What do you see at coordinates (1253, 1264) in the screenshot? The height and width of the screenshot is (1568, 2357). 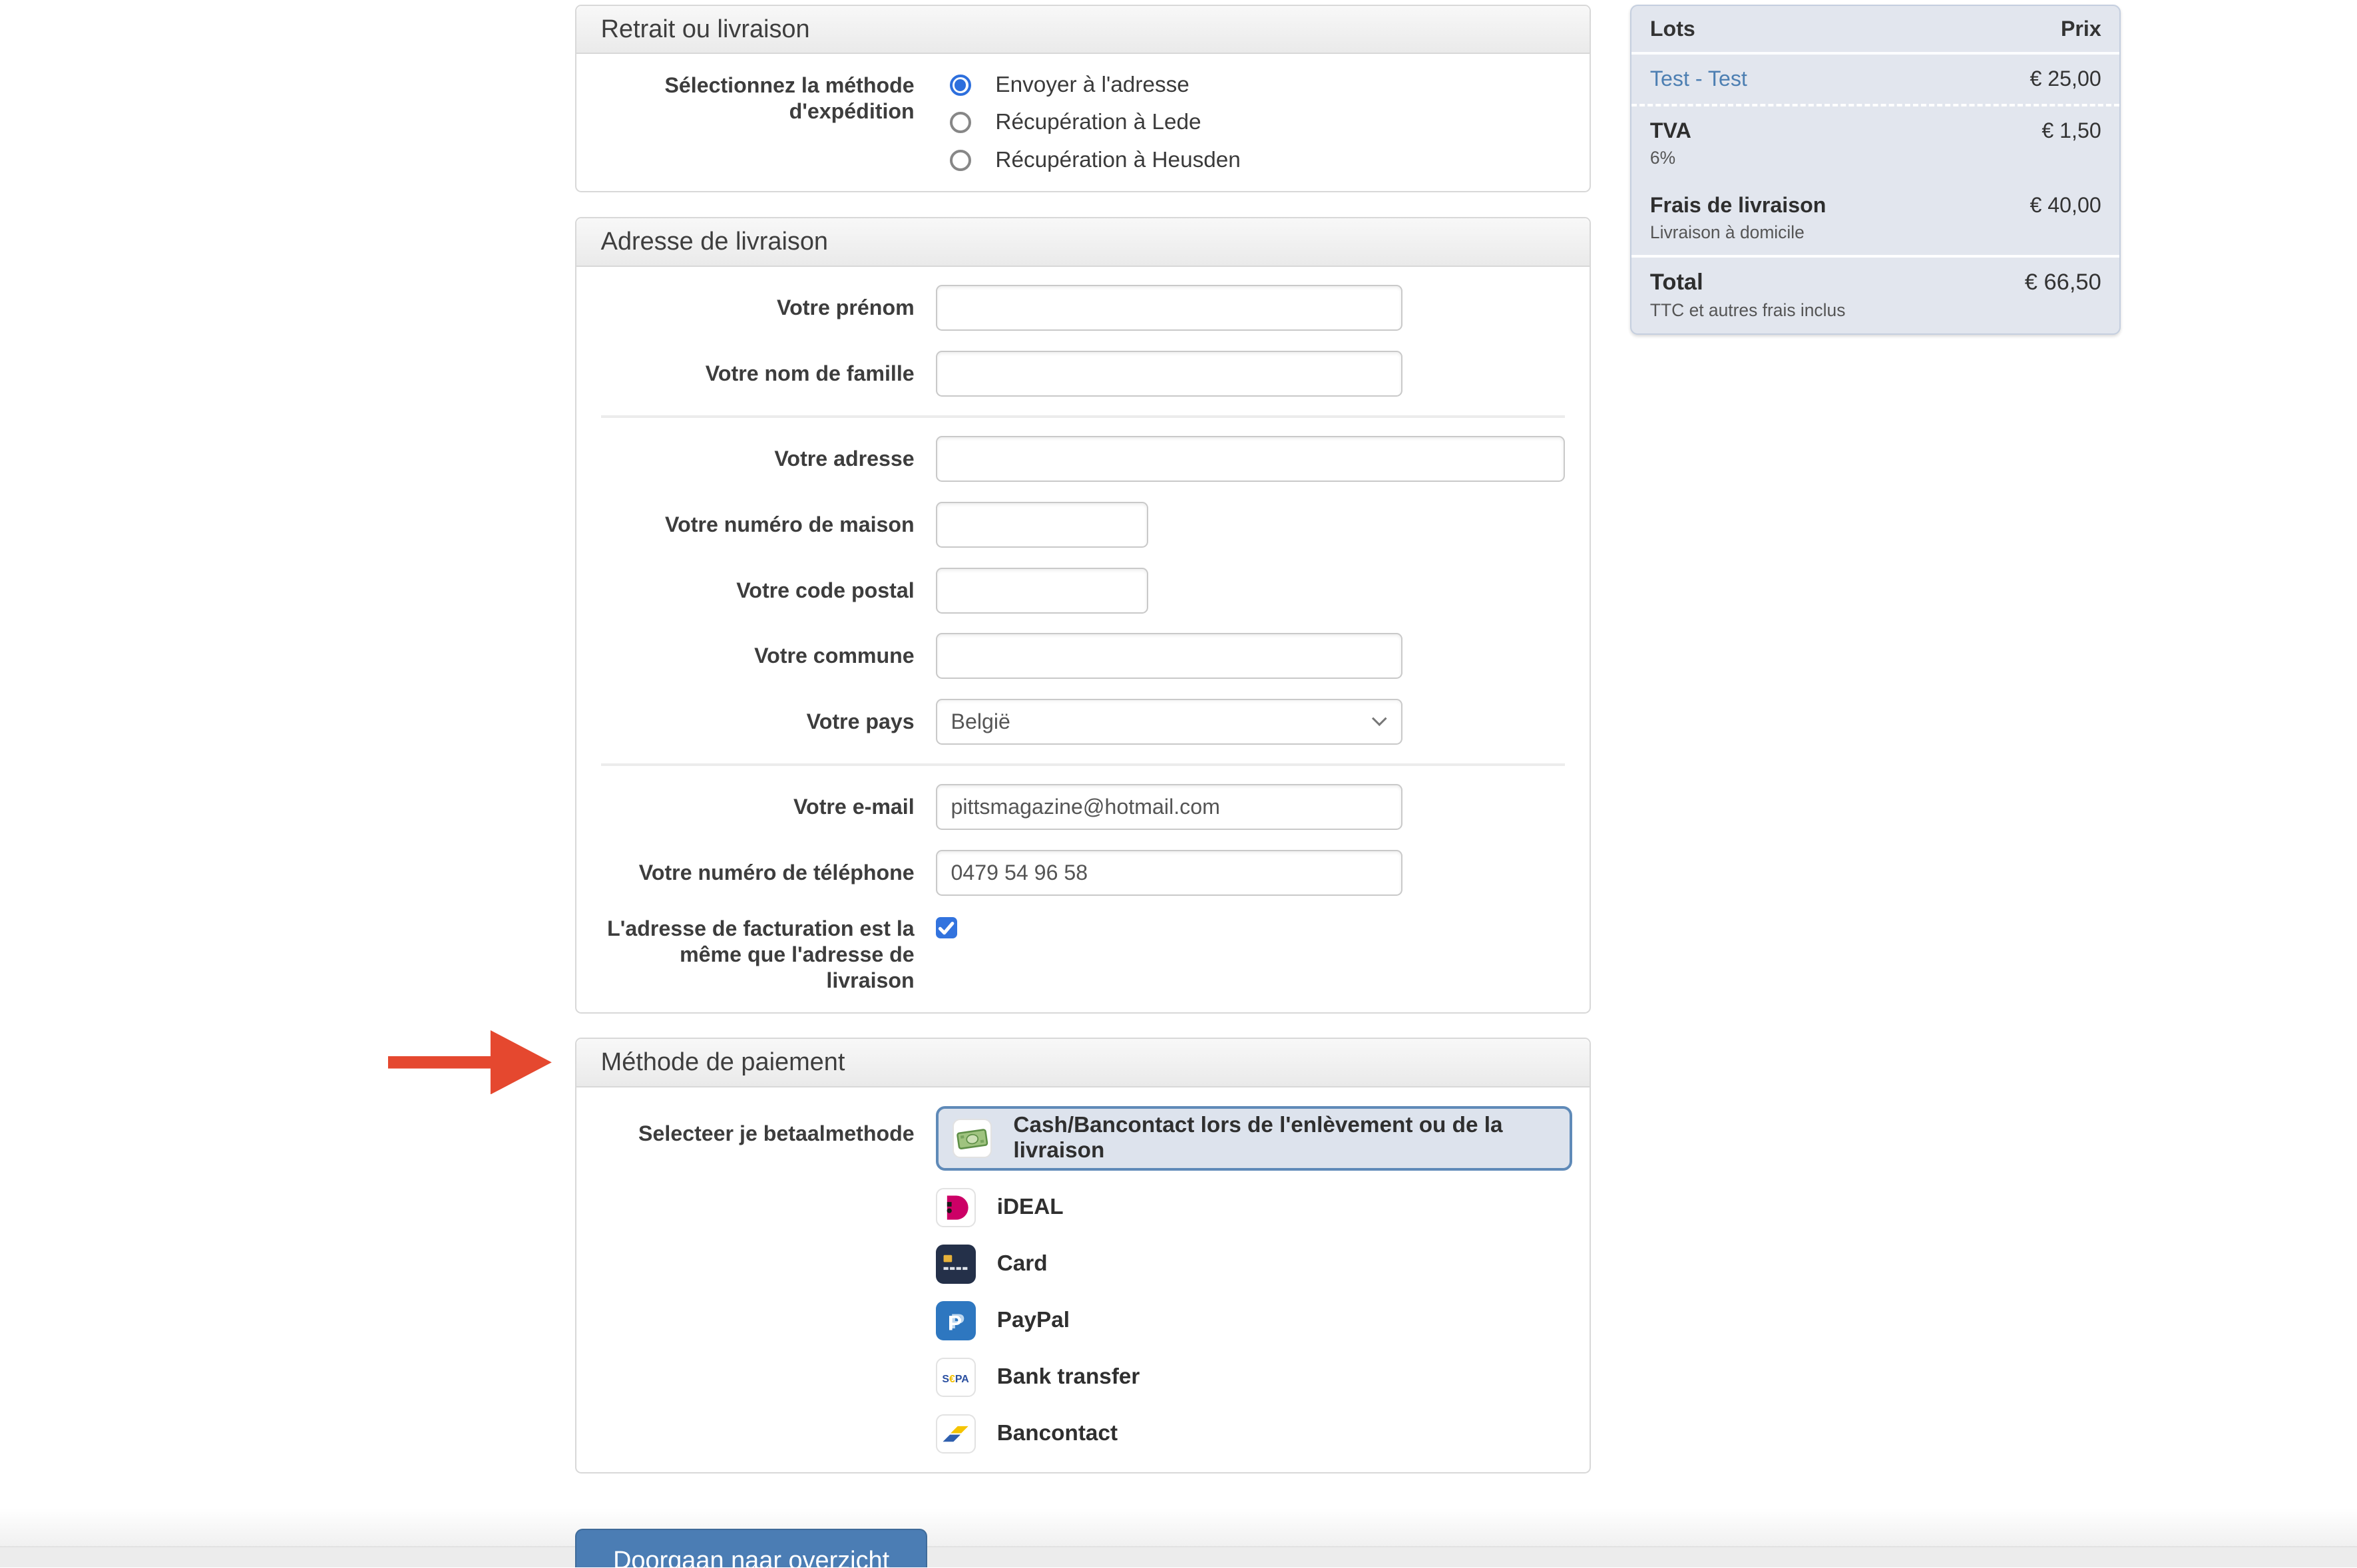 I see `payment-option-card: Card` at bounding box center [1253, 1264].